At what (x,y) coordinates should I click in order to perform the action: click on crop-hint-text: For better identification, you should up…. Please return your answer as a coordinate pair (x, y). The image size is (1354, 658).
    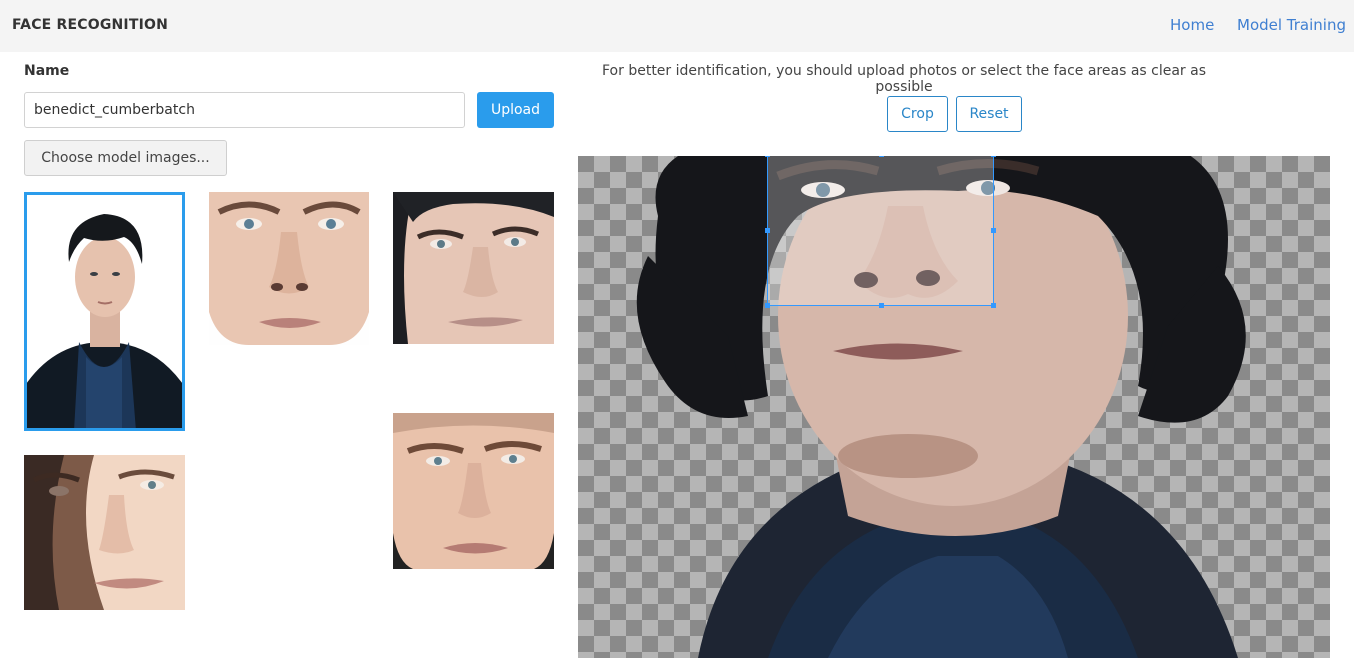
    Looking at the image, I should click on (904, 79).